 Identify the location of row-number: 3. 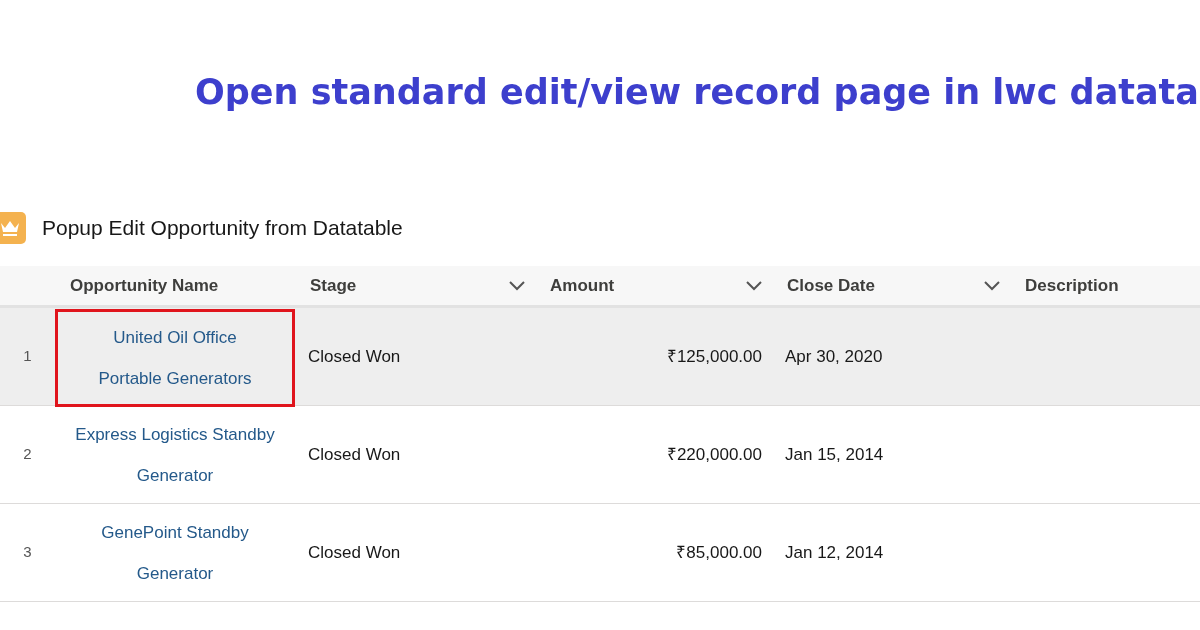
(27, 552).